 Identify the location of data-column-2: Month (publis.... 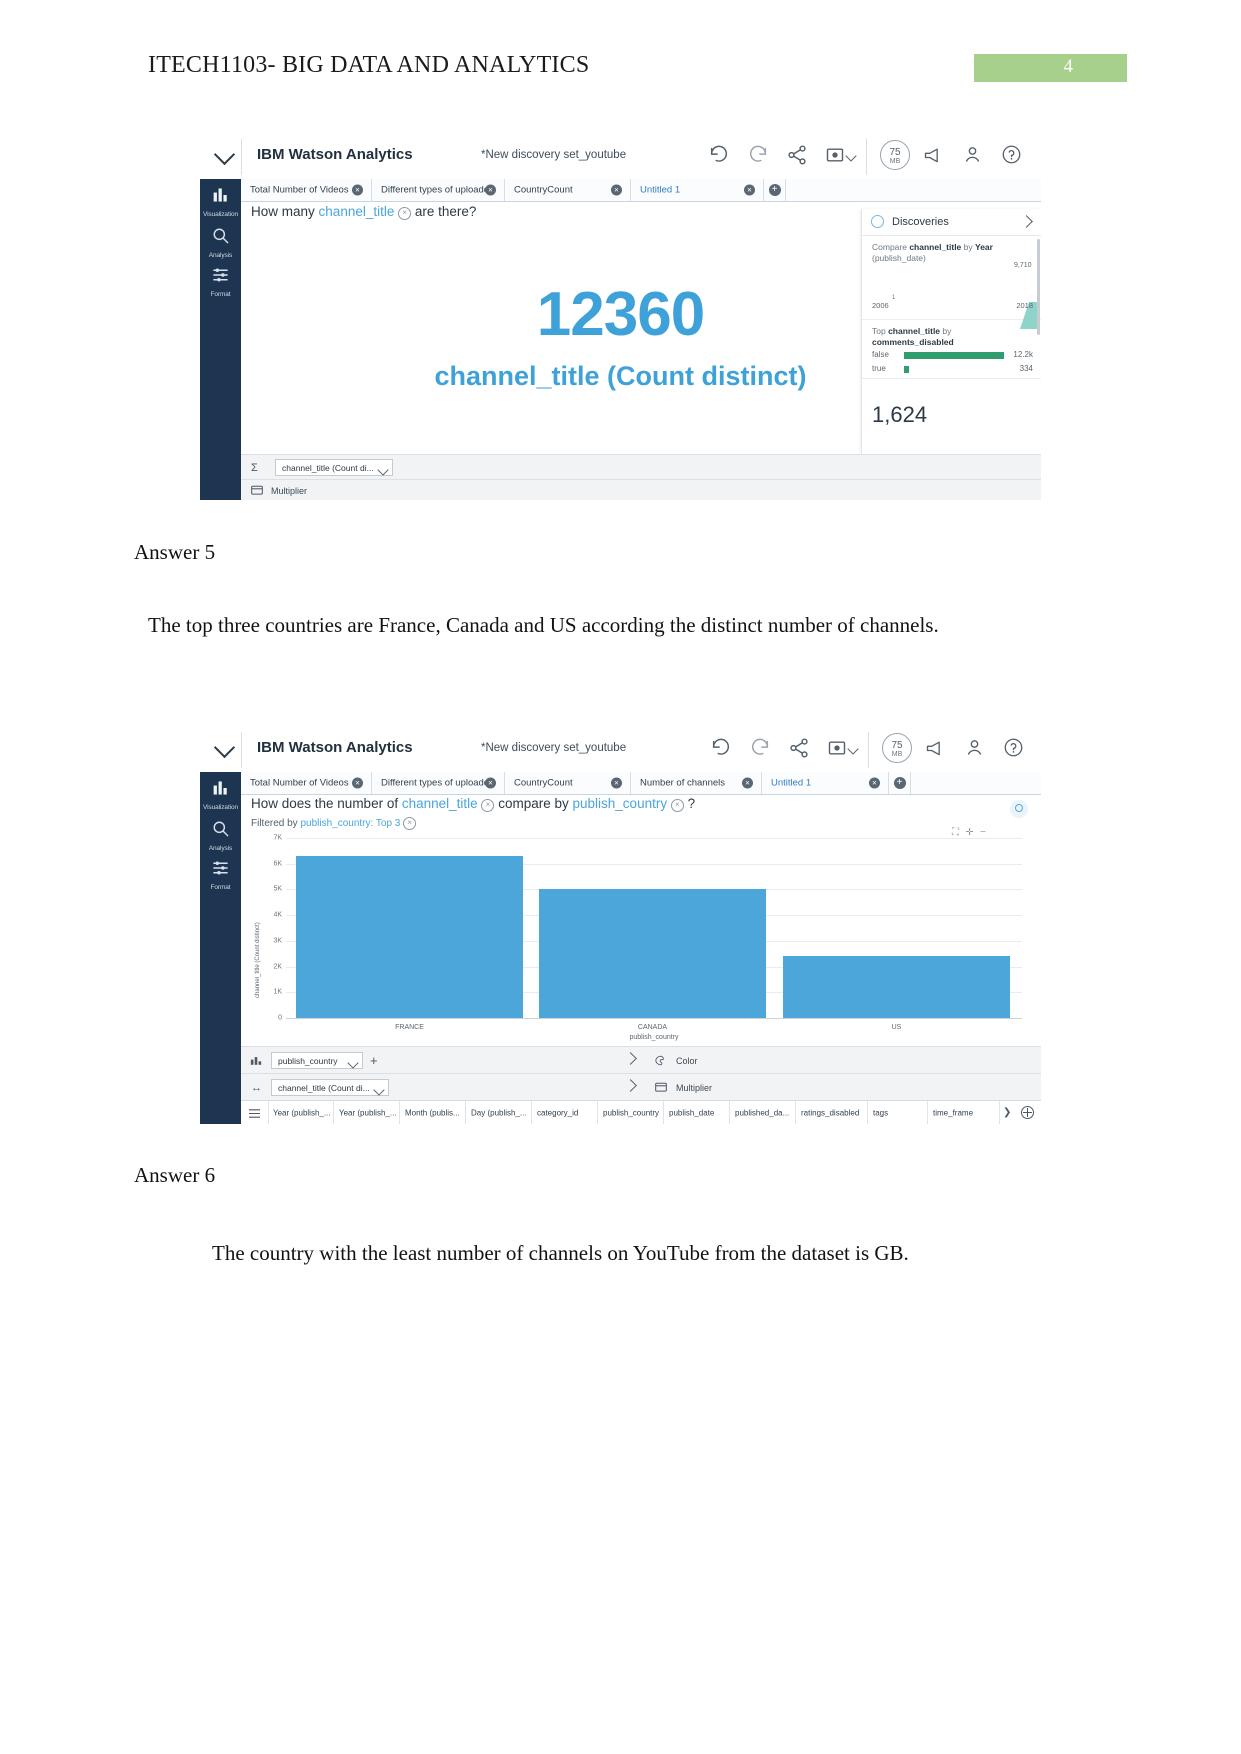
(433, 1112).